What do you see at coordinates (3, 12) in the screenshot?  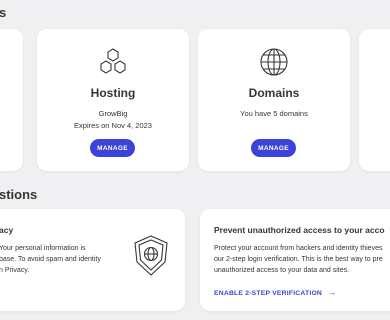 I see `section-heading-services: s` at bounding box center [3, 12].